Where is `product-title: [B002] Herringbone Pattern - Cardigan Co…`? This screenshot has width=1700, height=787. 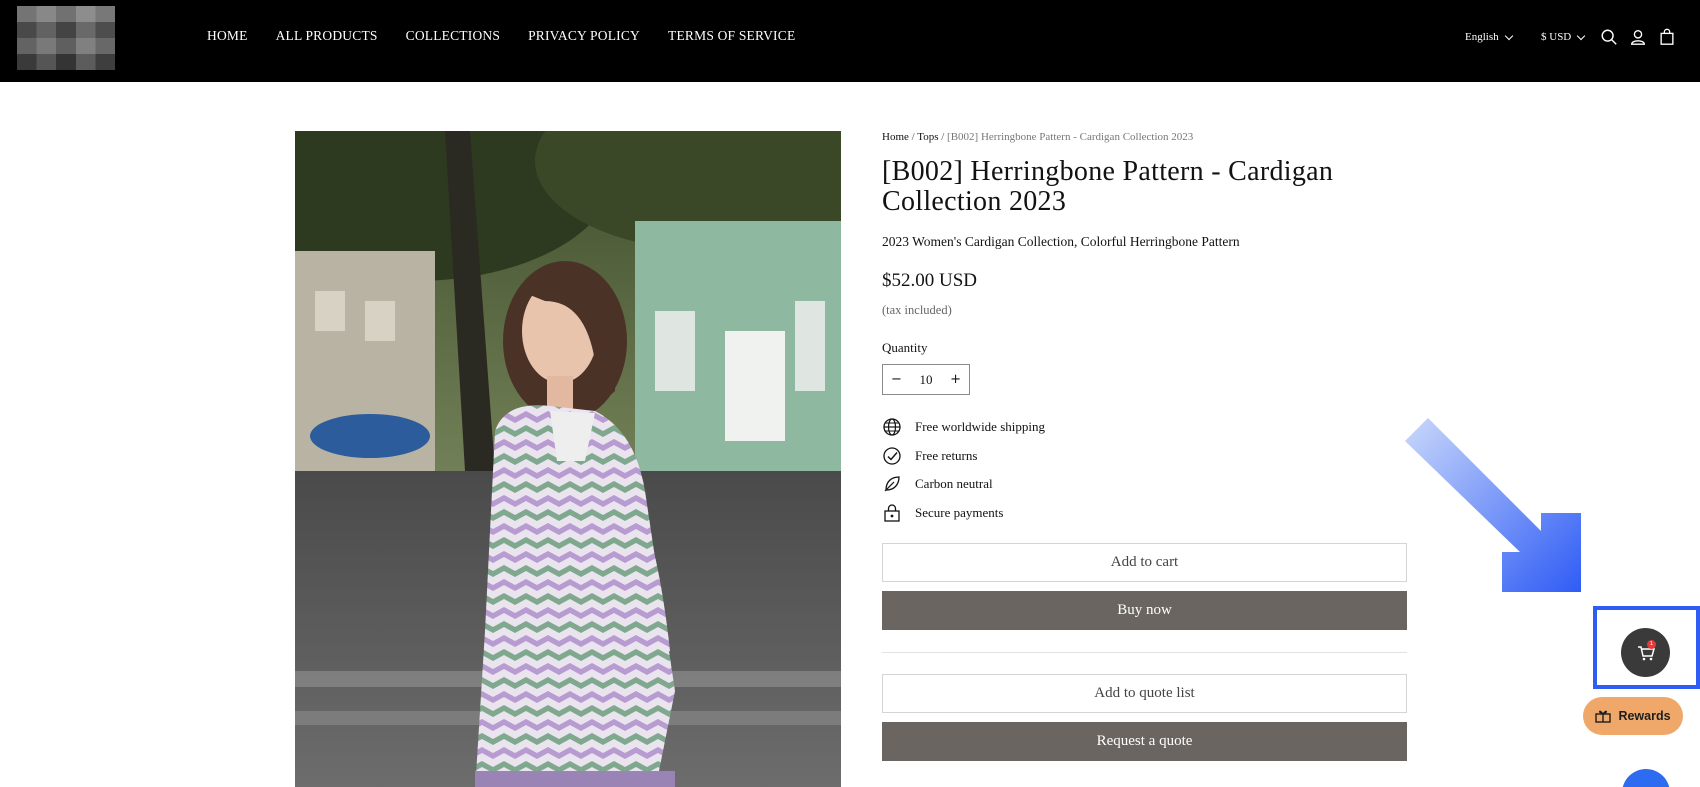 product-title: [B002] Herringbone Pattern - Cardigan Co… is located at coordinates (1108, 186).